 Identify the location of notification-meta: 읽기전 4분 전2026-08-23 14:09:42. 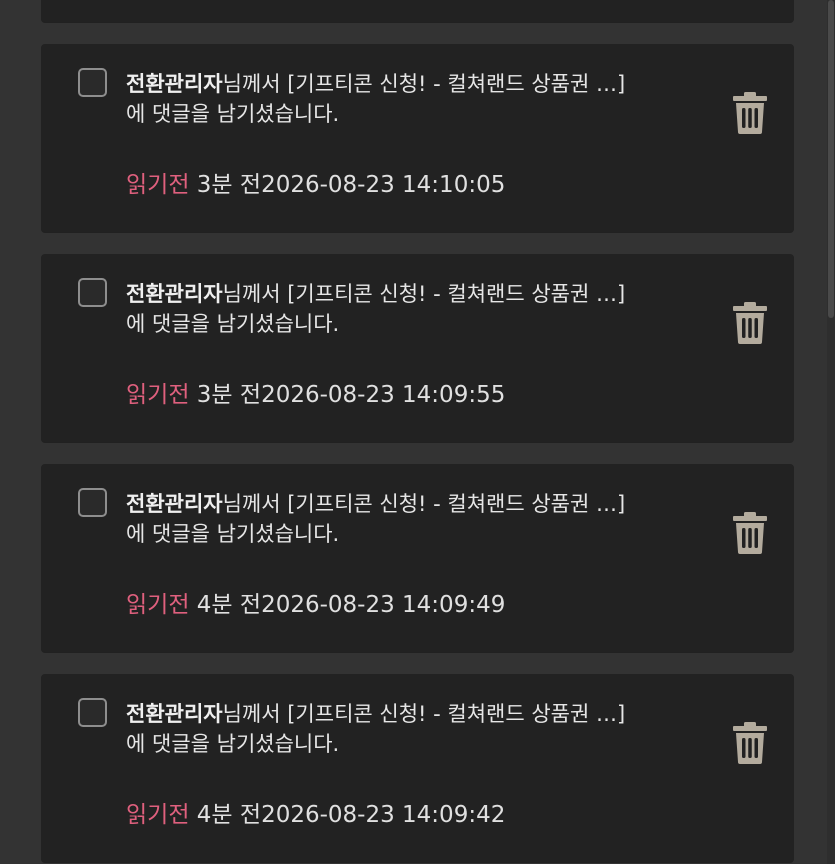
(315, 815).